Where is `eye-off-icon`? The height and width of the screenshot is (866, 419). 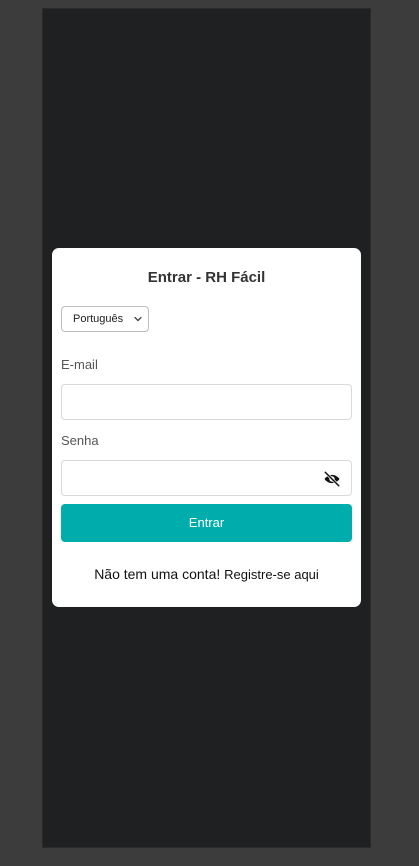
eye-off-icon is located at coordinates (332, 479).